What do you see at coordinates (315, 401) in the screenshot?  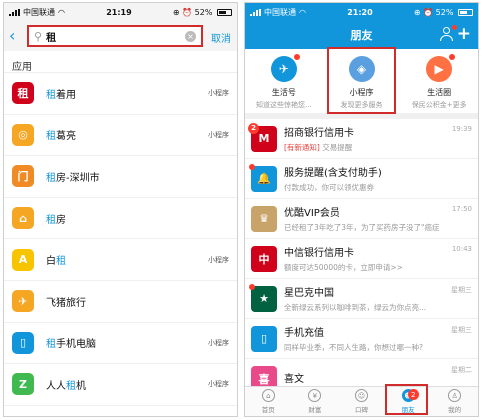 I see `tab-wealth: ¥ 财富` at bounding box center [315, 401].